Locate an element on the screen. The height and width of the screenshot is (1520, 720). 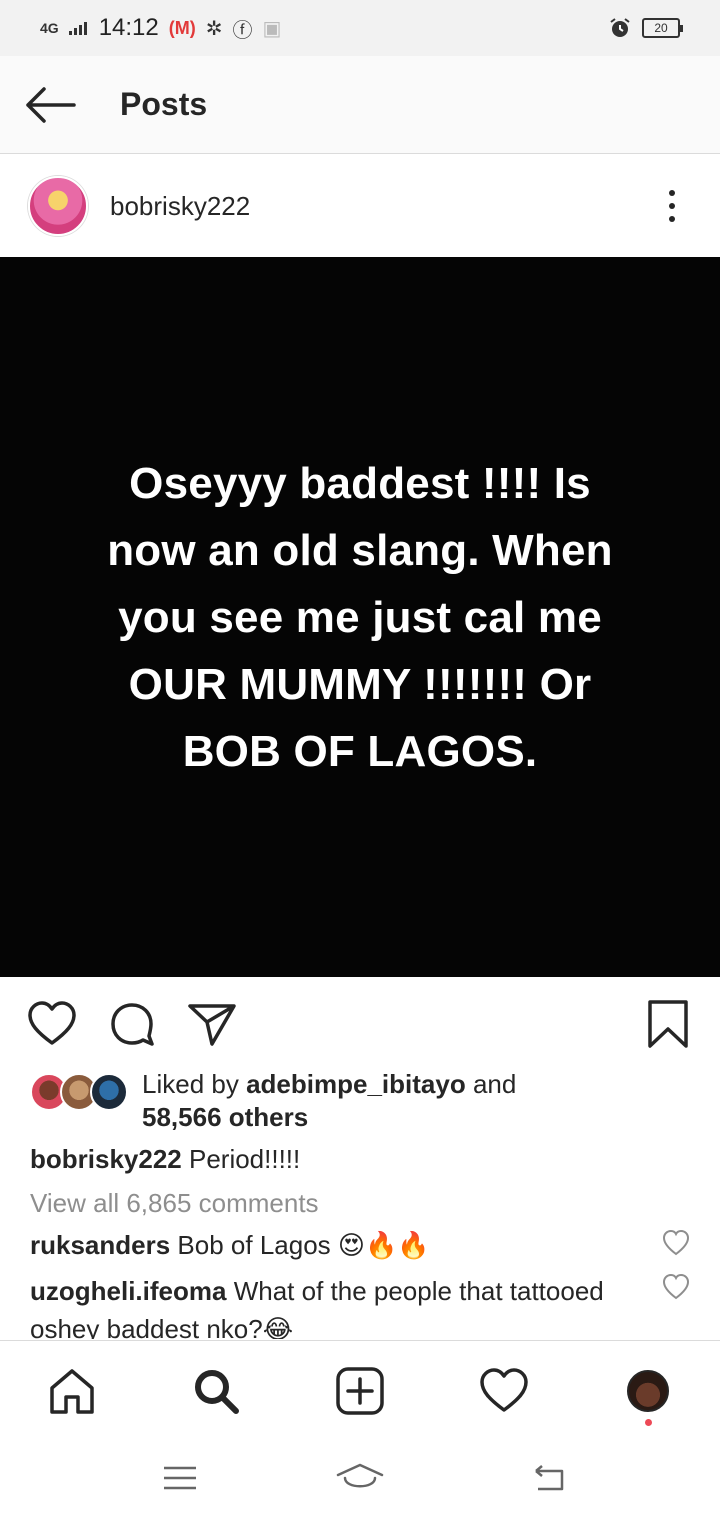
caption-username: bobrisky222 is located at coordinates (106, 1159).